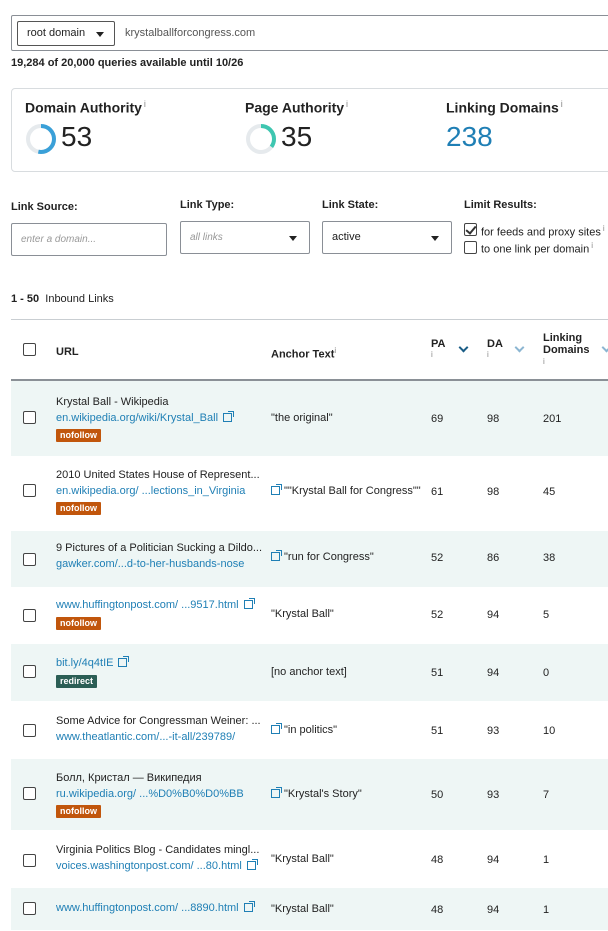 The width and height of the screenshot is (608, 931). Describe the element at coordinates (463, 347) in the screenshot. I see `sort-desc-icon` at that location.